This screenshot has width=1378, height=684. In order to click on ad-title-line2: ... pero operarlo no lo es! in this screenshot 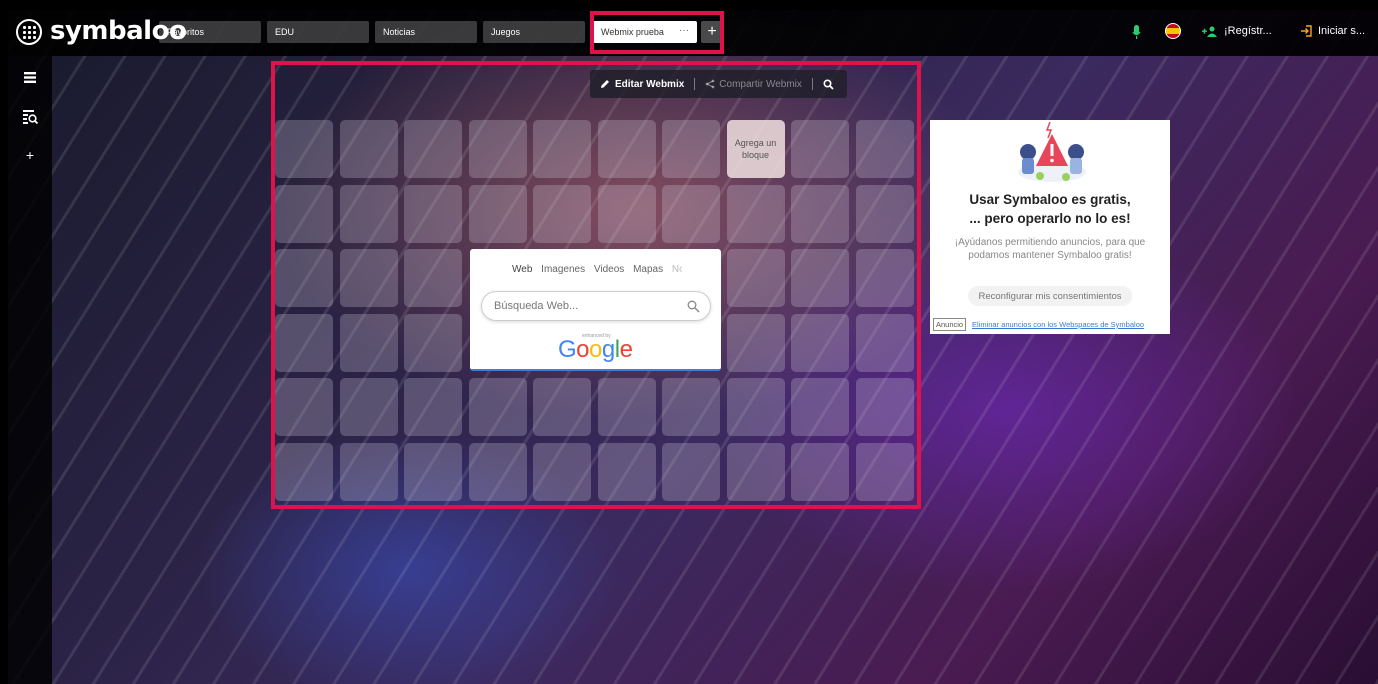, I will do `click(1050, 218)`.